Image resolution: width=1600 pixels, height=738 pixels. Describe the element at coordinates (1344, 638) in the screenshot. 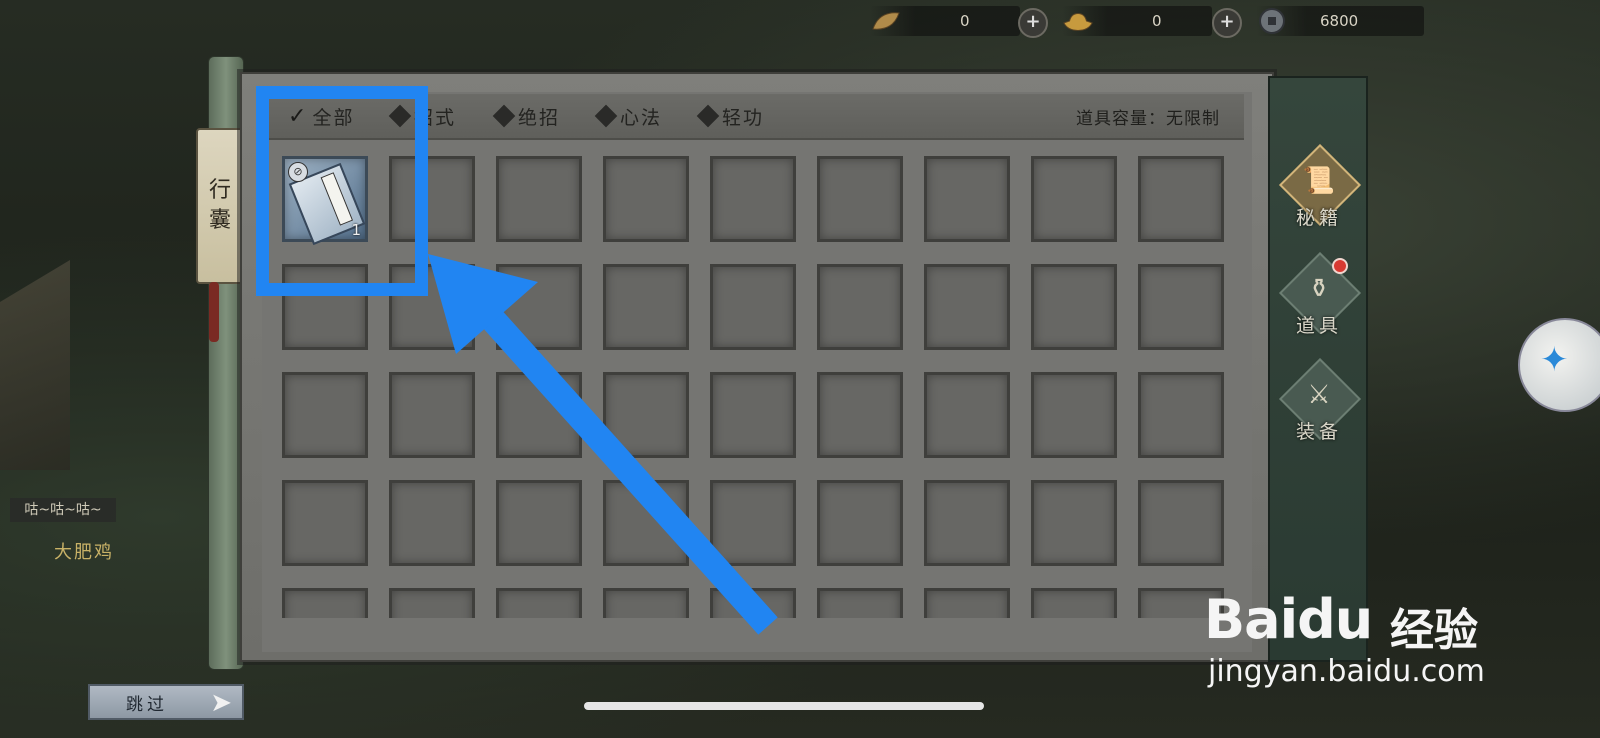

I see `baidu-watermark: Baidu 经验 jingyan.baidu.com` at that location.